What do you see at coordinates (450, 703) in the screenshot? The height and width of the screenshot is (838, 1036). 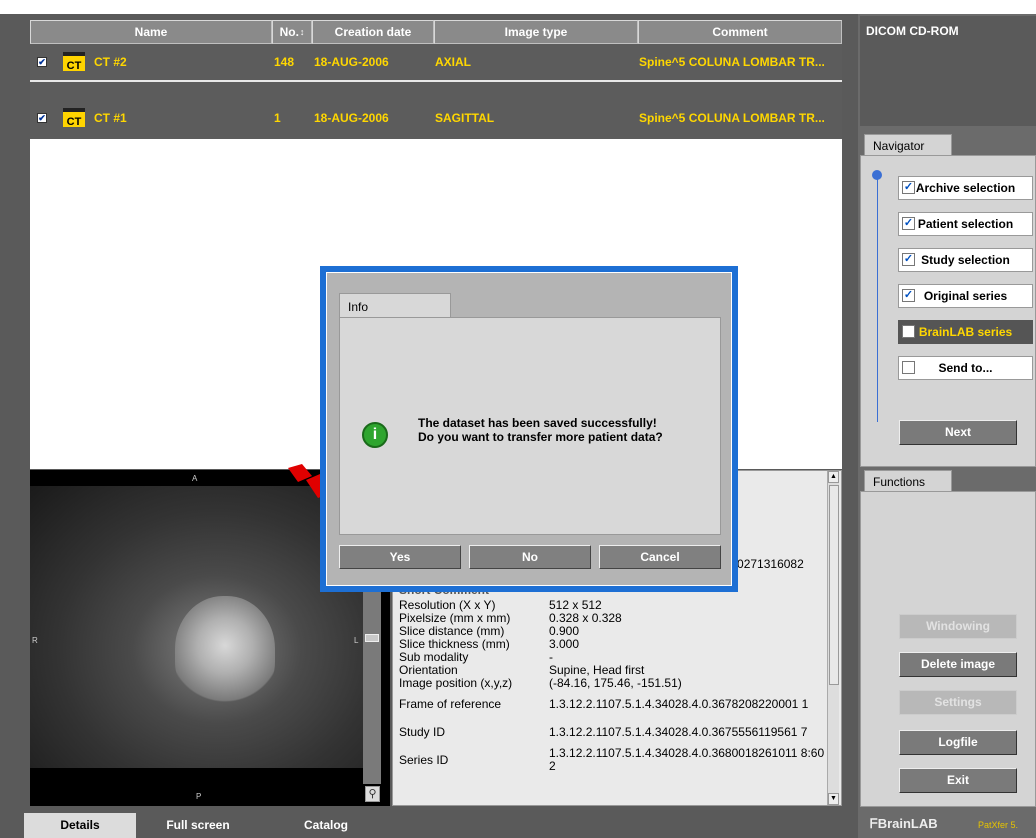 I see `detail-key: Frame of reference` at bounding box center [450, 703].